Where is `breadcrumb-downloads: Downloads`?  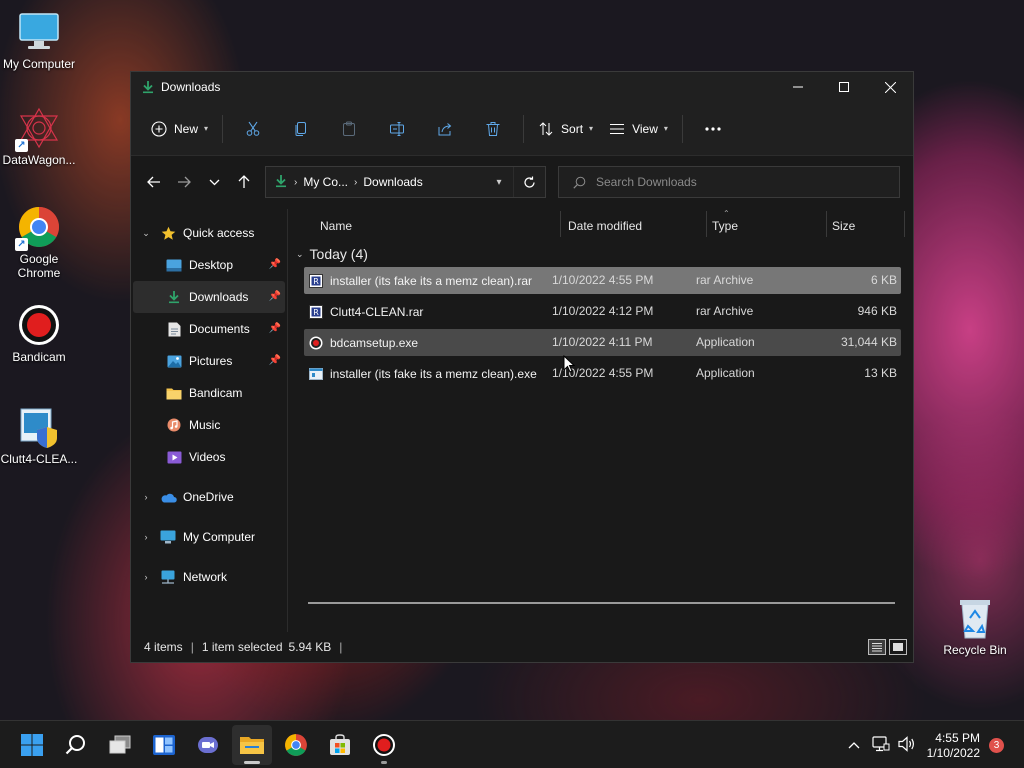 breadcrumb-downloads: Downloads is located at coordinates (392, 182).